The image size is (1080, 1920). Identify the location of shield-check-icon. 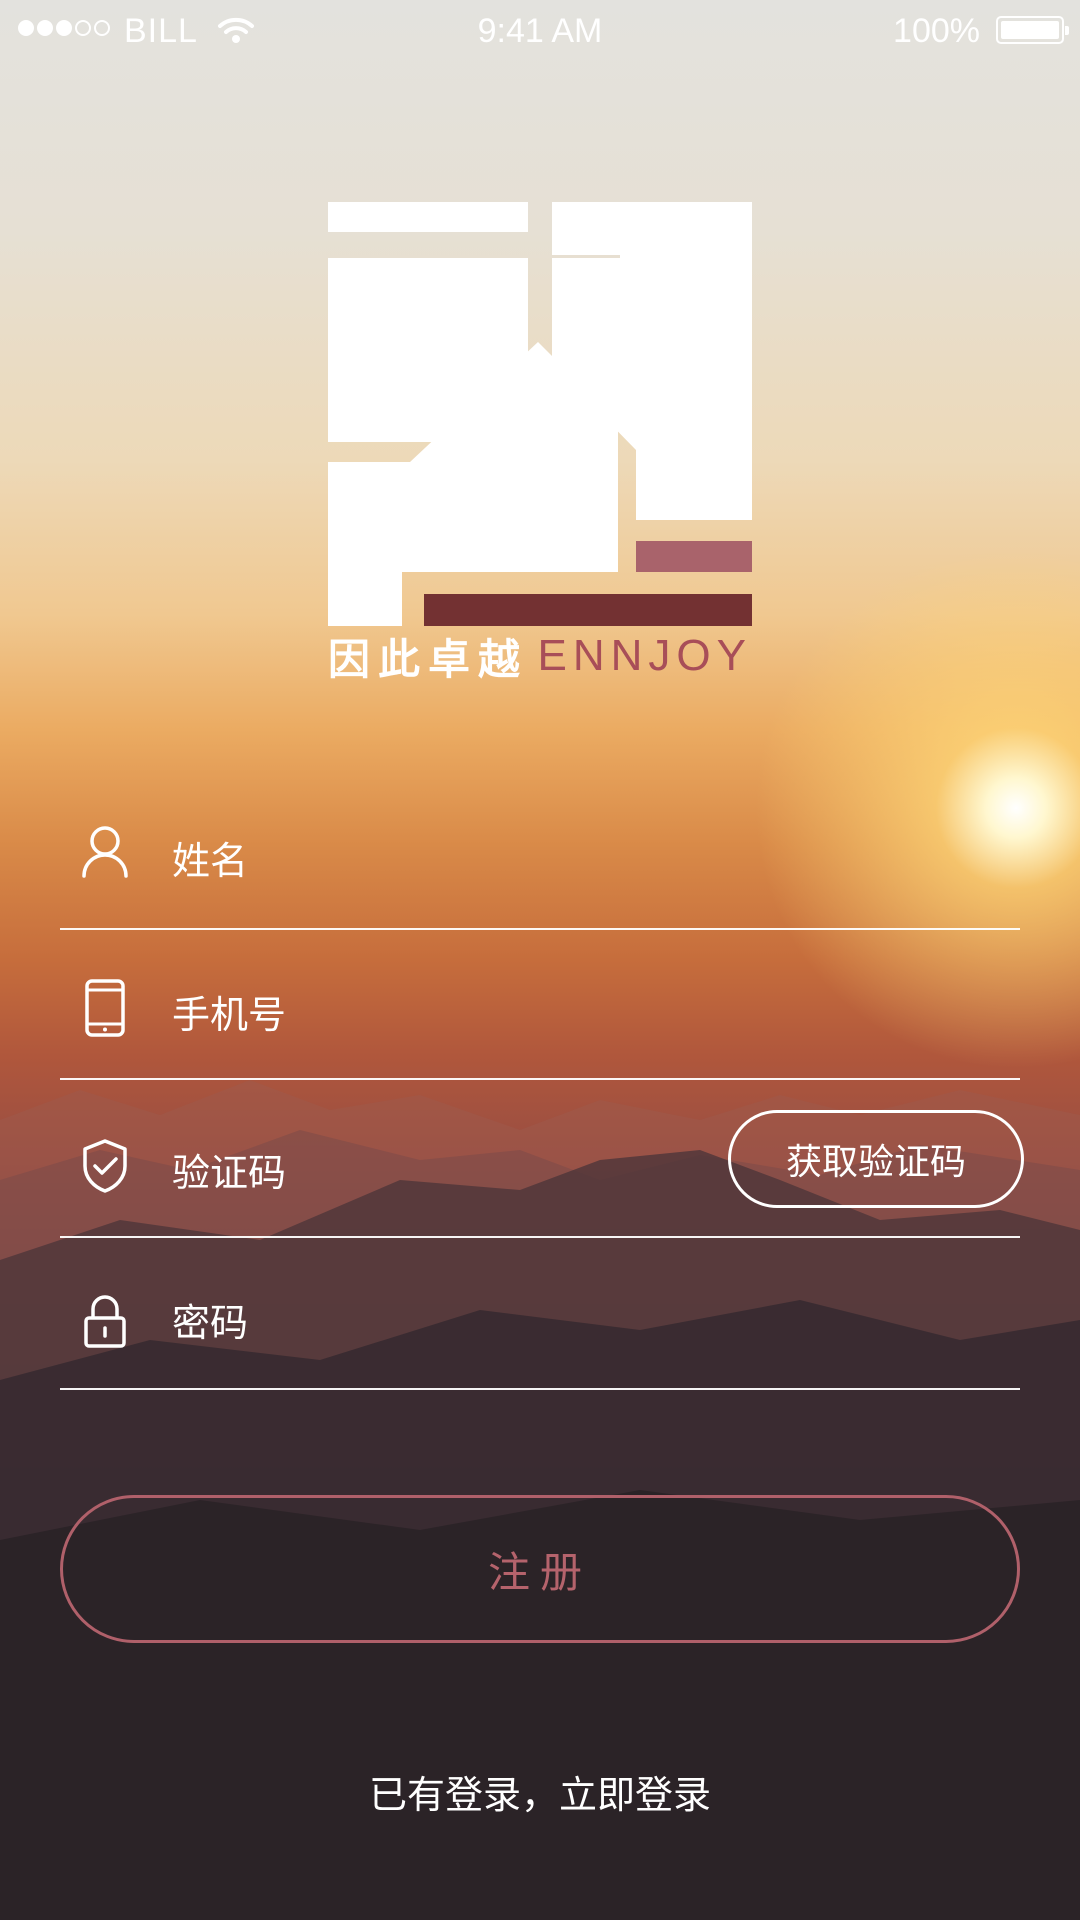
(105, 1166).